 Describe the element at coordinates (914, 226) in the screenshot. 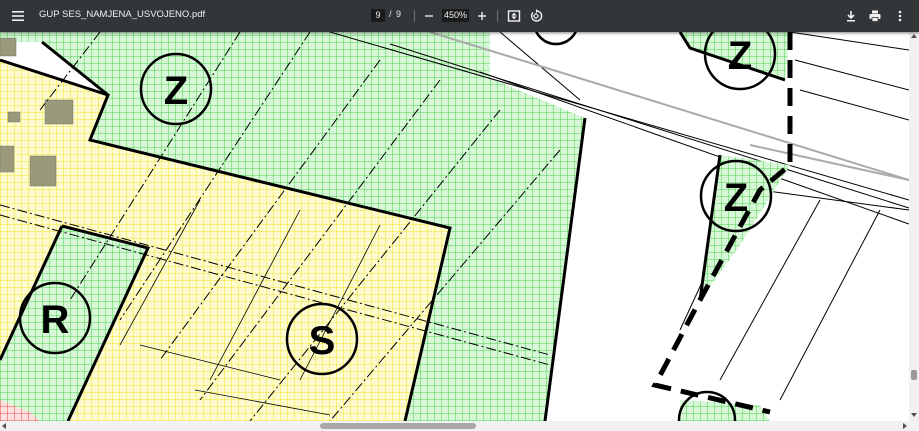

I see `vertical-scrollbar` at that location.